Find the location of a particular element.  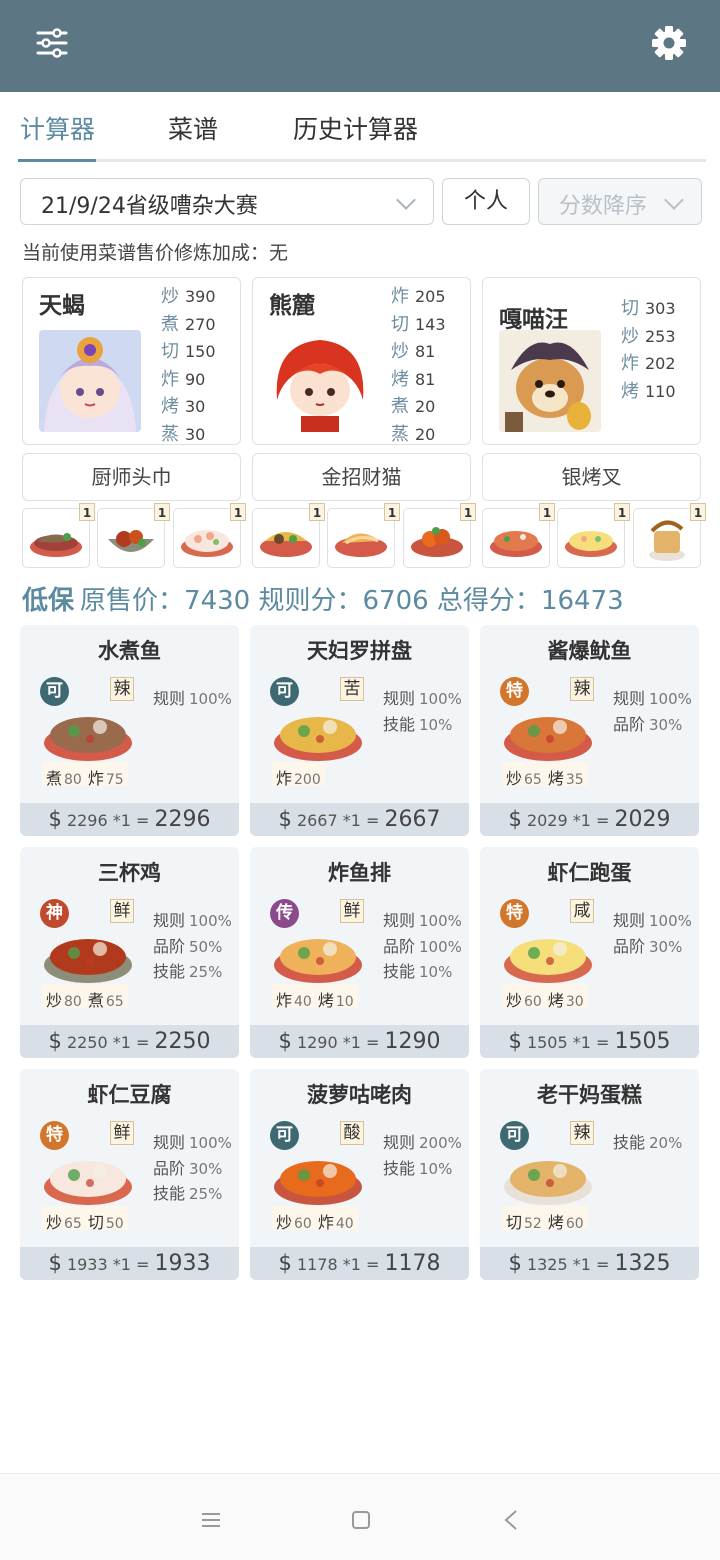

chef-portrait is located at coordinates (320, 381).